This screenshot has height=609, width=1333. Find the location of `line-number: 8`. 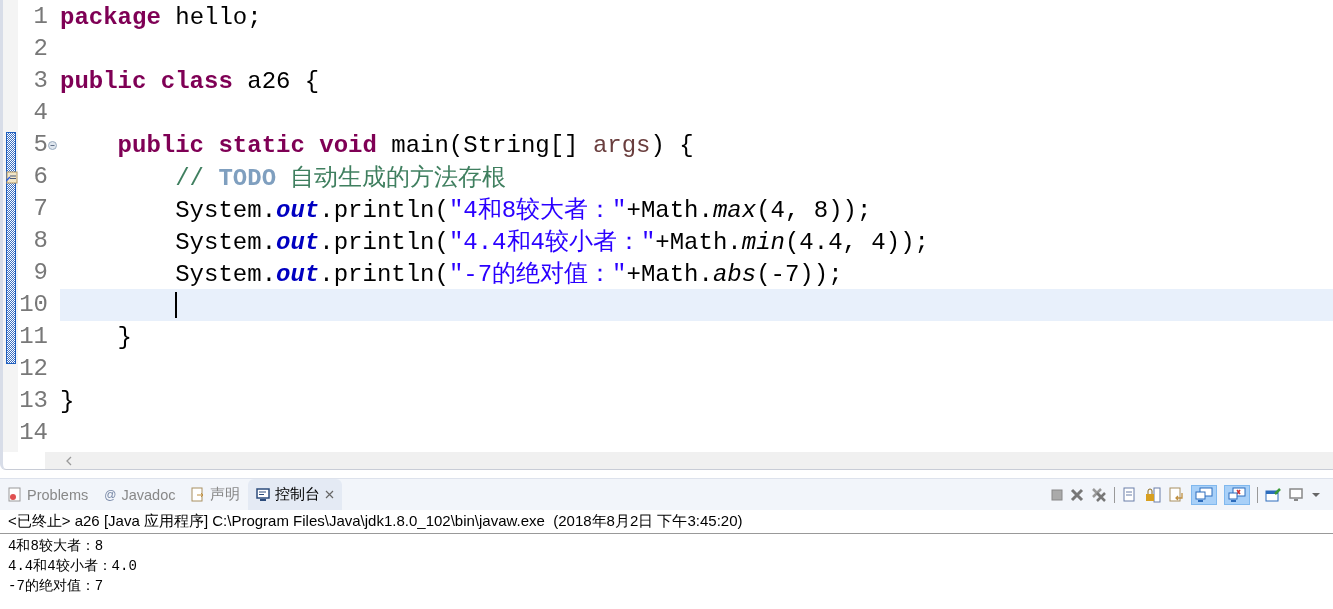

line-number: 8 is located at coordinates (40, 241).